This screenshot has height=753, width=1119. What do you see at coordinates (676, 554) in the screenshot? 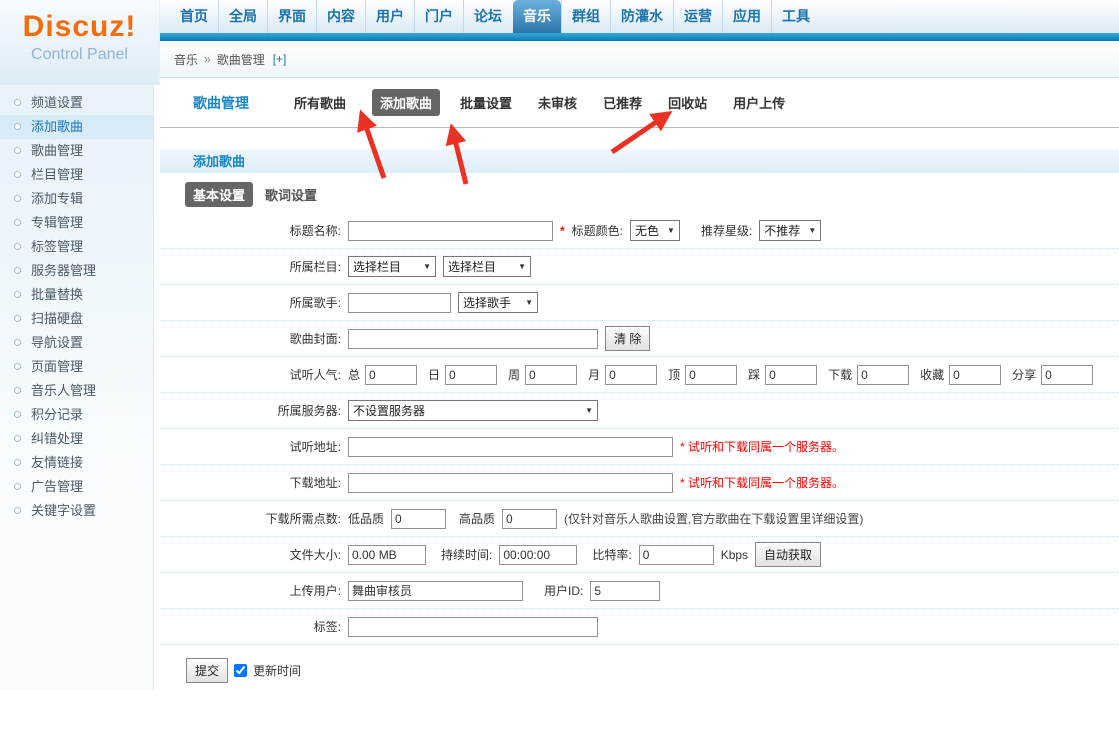
I see `bitrate-input` at bounding box center [676, 554].